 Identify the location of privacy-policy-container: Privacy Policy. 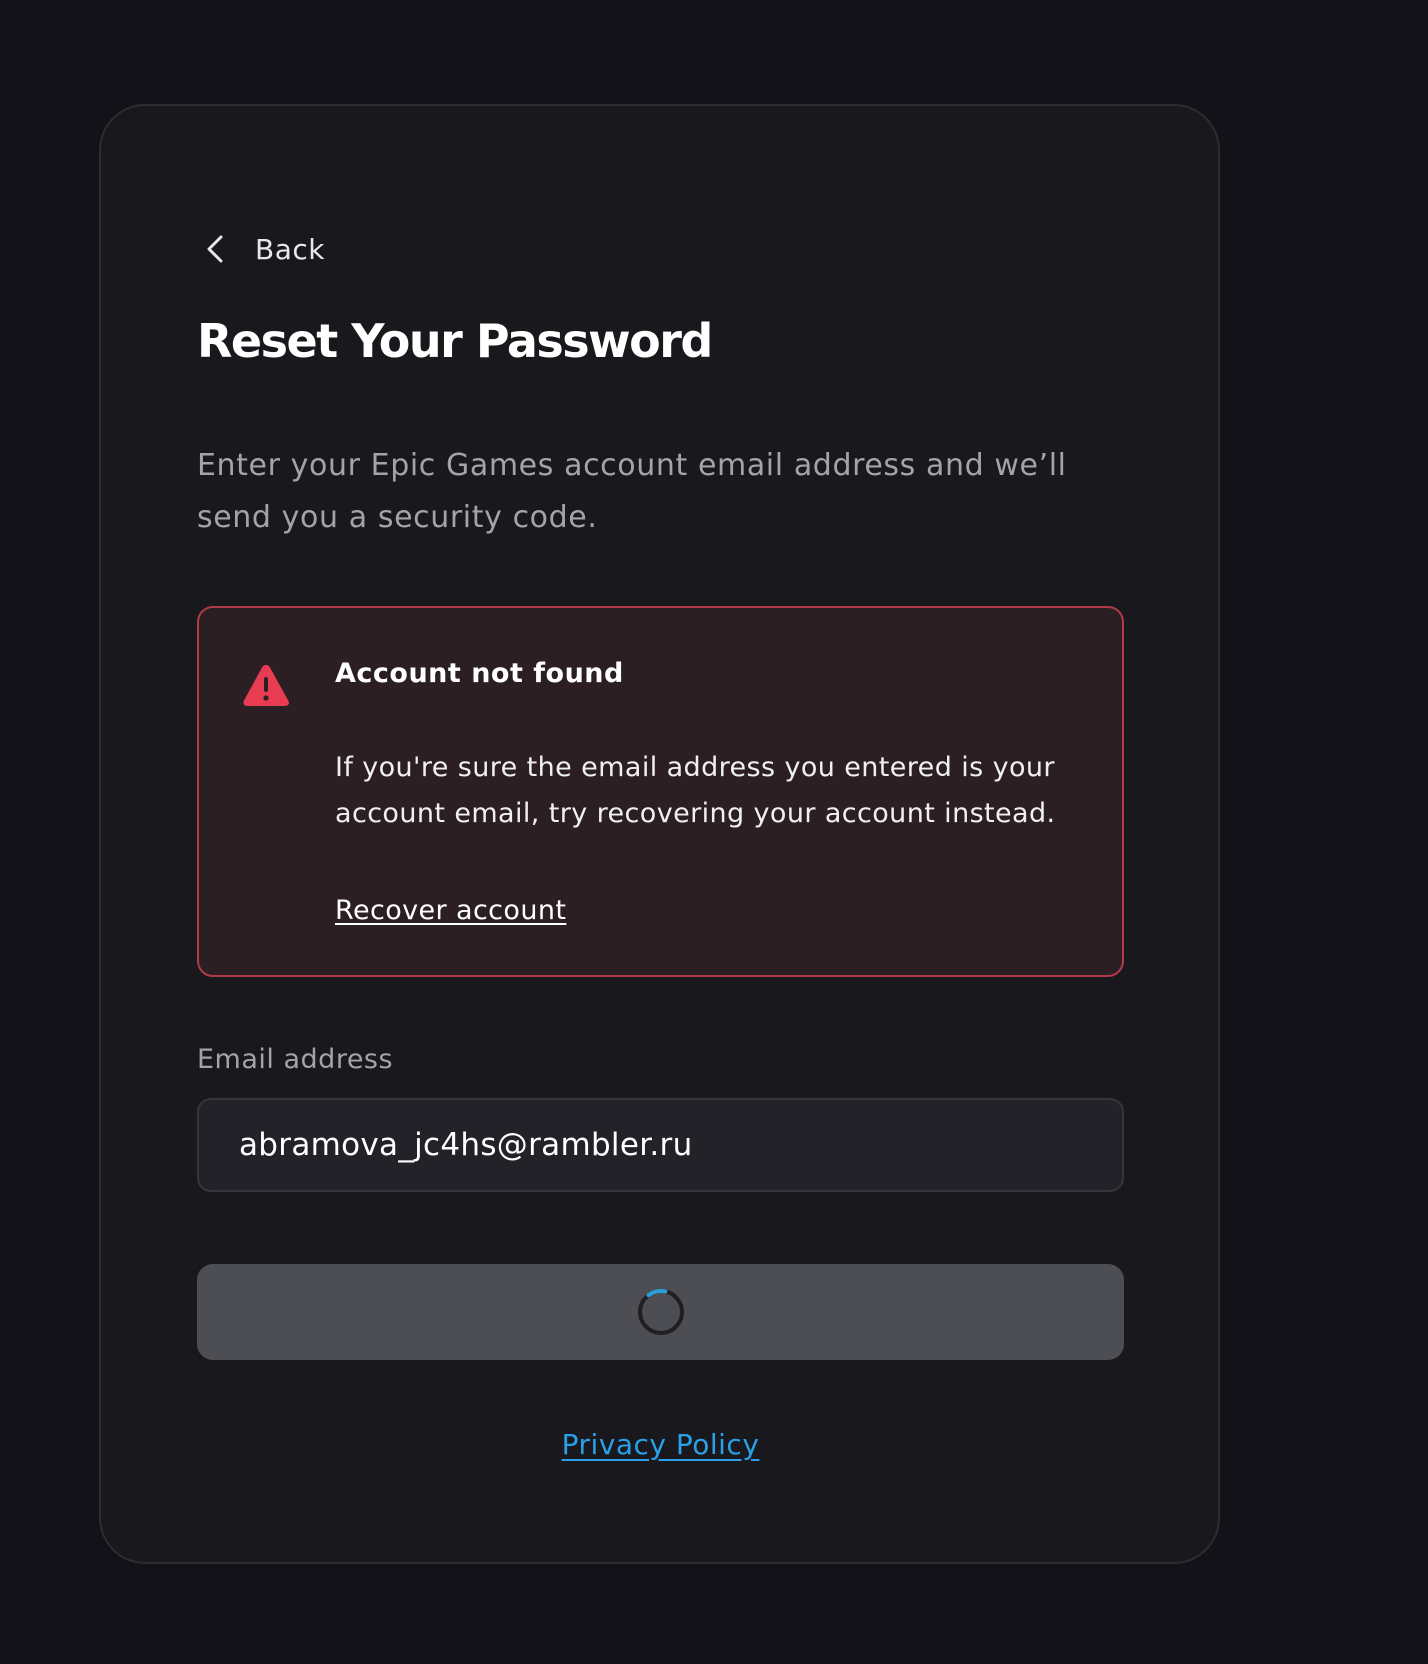
(660, 1444).